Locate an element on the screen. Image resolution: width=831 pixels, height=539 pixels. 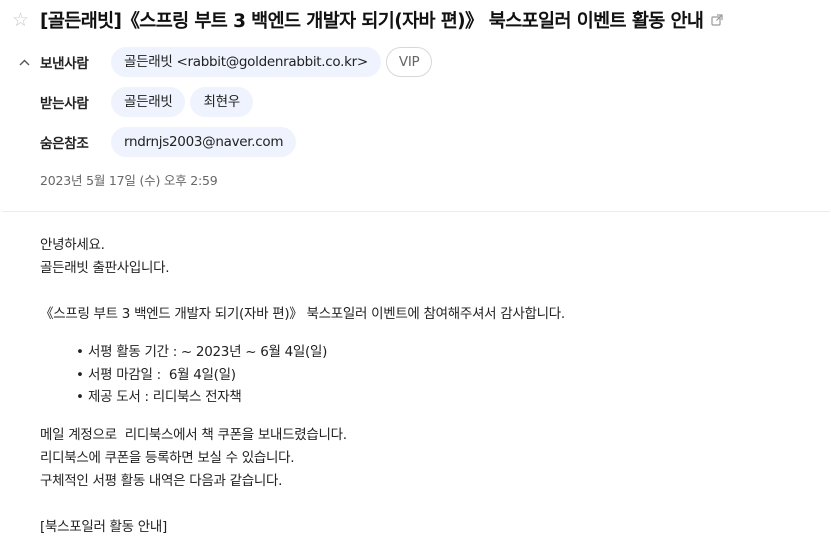
chevron-up-icon is located at coordinates (24, 62).